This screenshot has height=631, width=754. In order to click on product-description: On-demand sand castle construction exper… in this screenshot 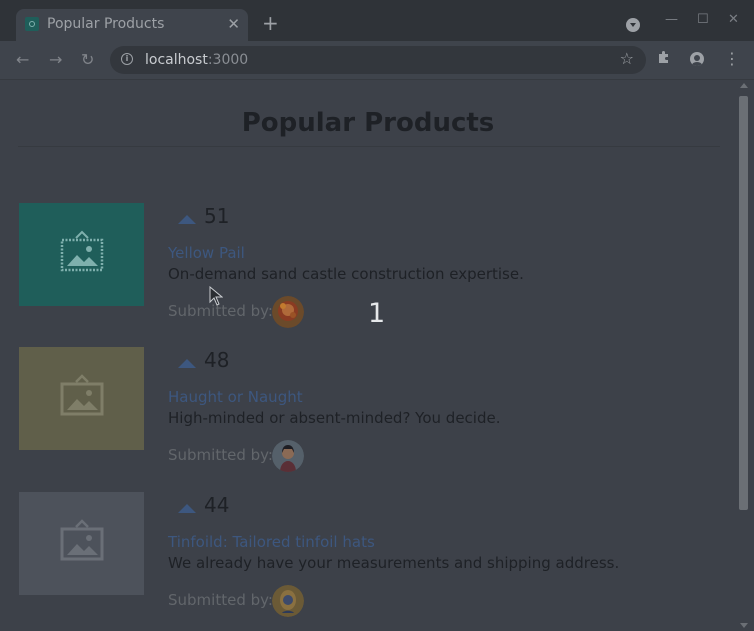, I will do `click(346, 274)`.